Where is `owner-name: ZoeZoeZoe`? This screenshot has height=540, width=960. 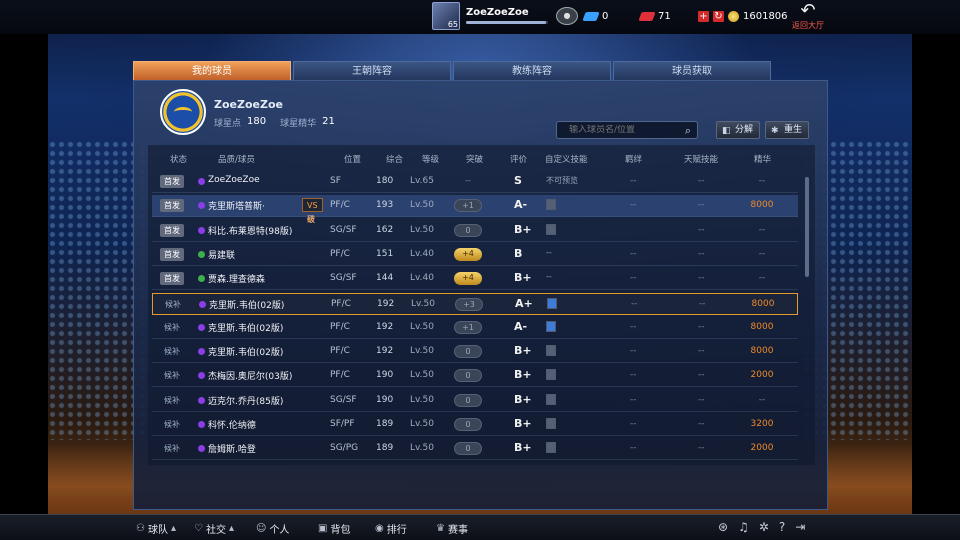 owner-name: ZoeZoeZoe is located at coordinates (248, 104).